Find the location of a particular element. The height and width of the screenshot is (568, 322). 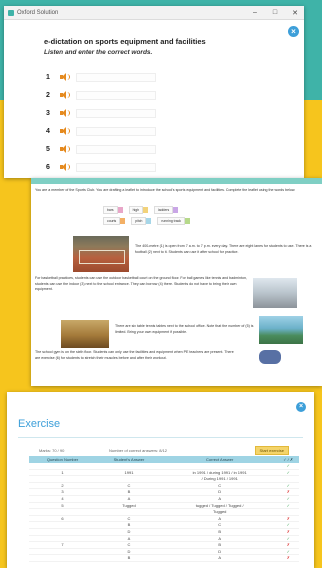

word-chip: courts is located at coordinates (115, 221).